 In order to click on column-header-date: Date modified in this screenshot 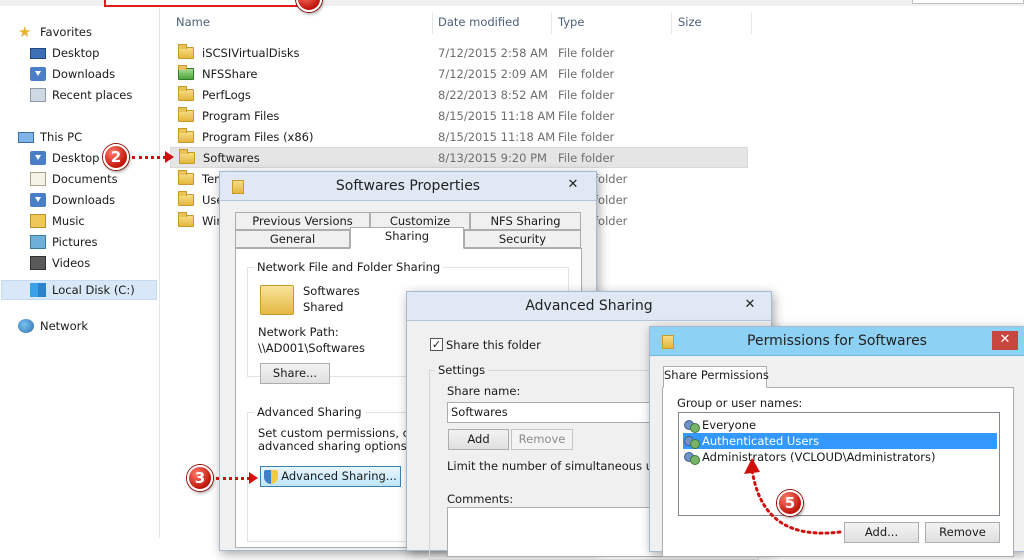, I will do `click(479, 22)`.